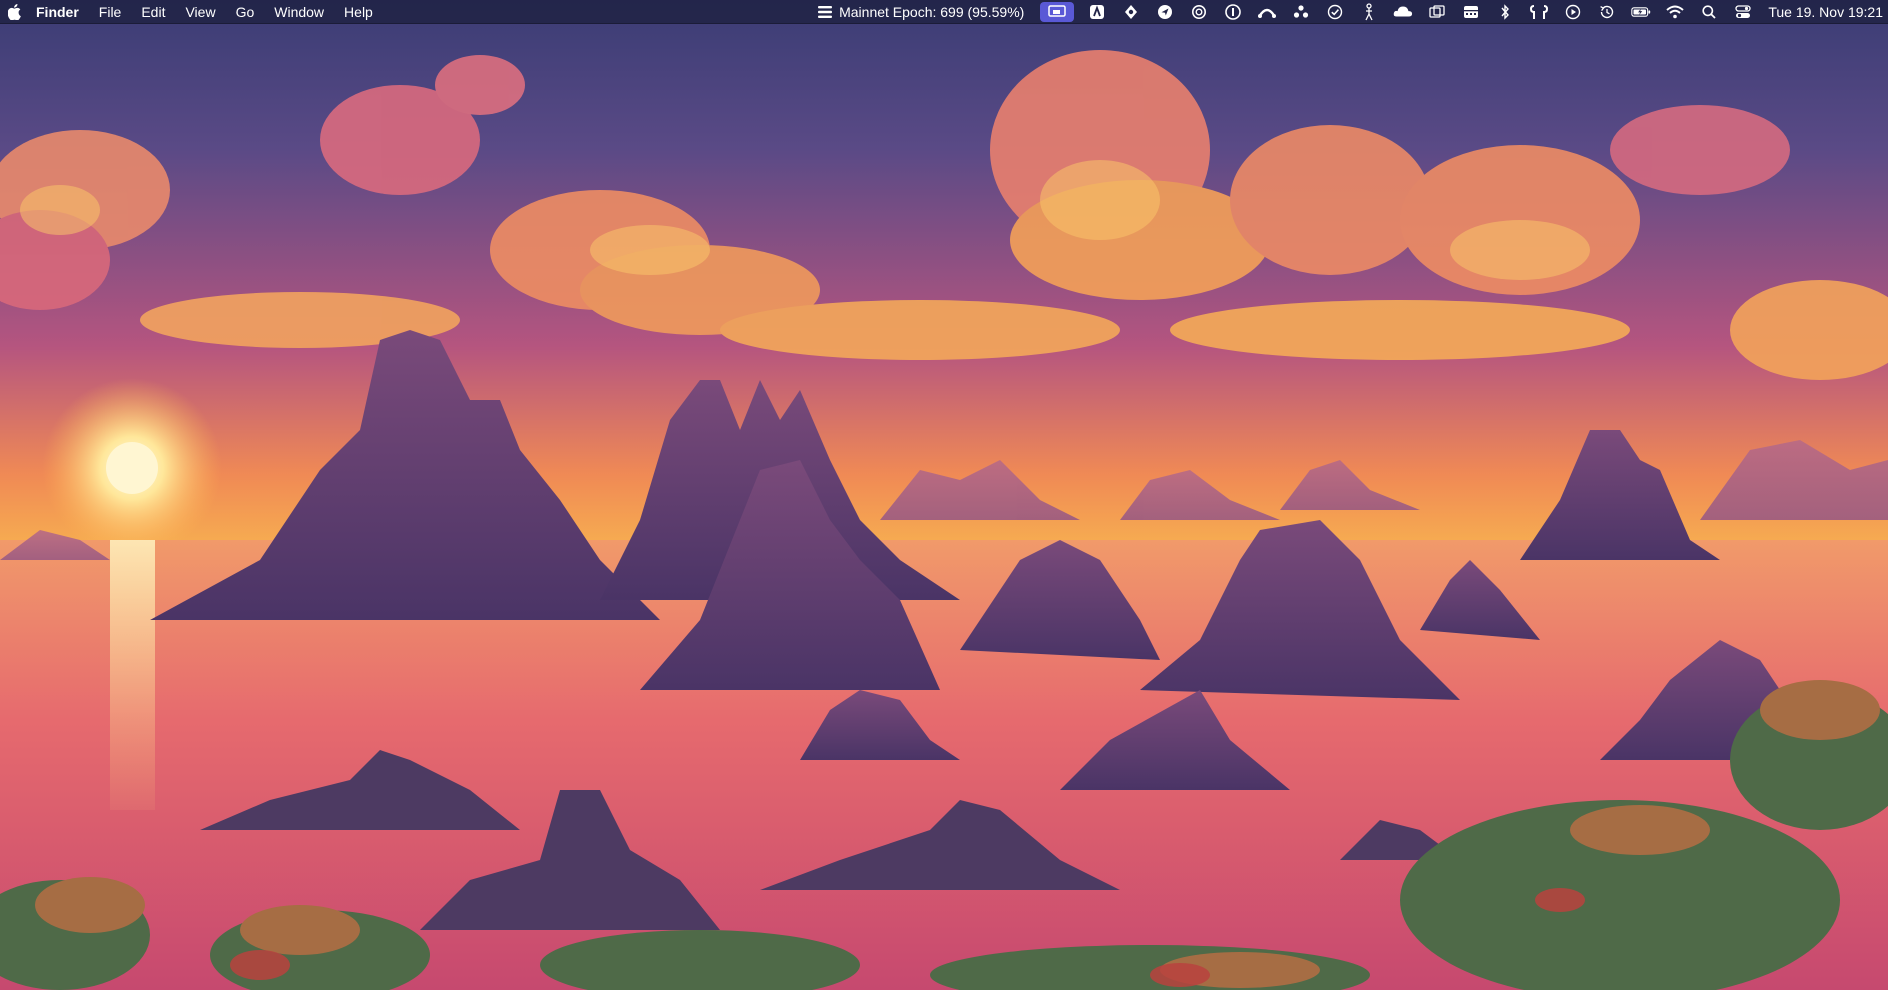 The image size is (1888, 990). Describe the element at coordinates (1369, 12) in the screenshot. I see `accessibility-icon` at that location.